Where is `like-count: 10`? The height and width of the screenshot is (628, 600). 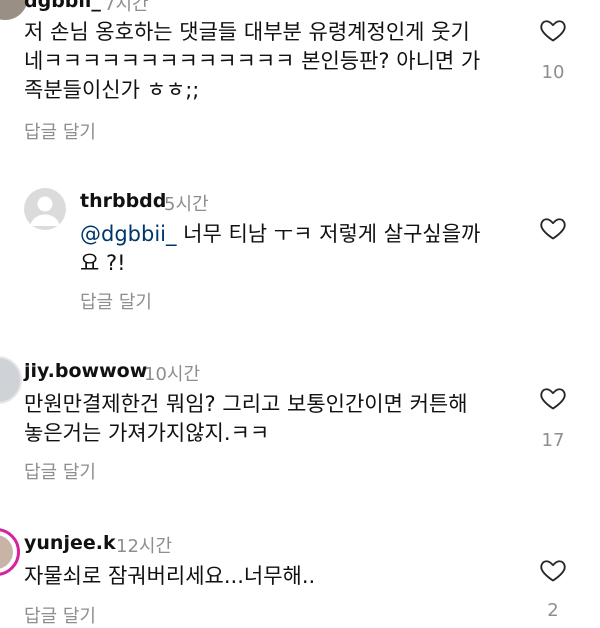
like-count: 10 is located at coordinates (553, 72).